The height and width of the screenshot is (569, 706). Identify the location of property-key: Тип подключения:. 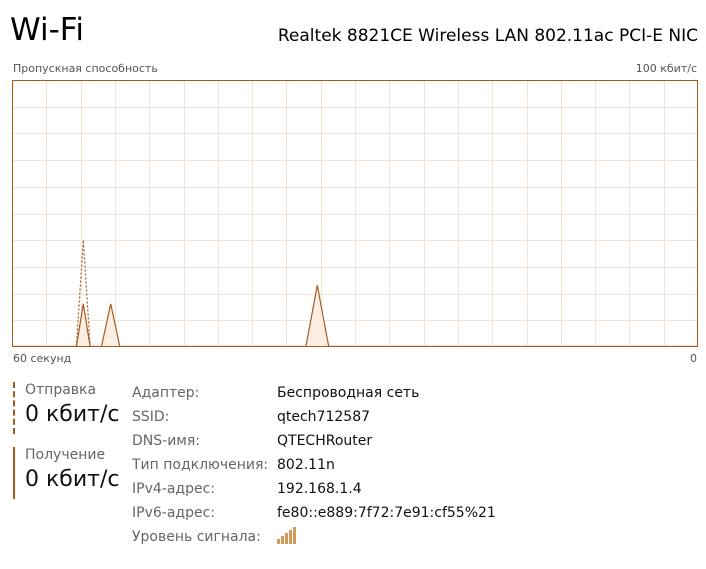
(200, 465).